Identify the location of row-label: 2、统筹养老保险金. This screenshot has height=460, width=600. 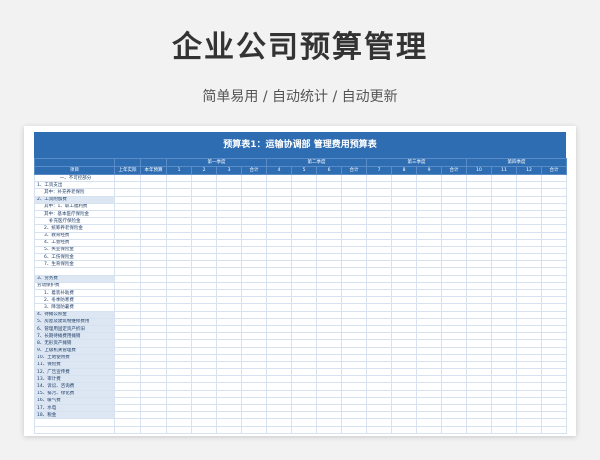
(74, 228).